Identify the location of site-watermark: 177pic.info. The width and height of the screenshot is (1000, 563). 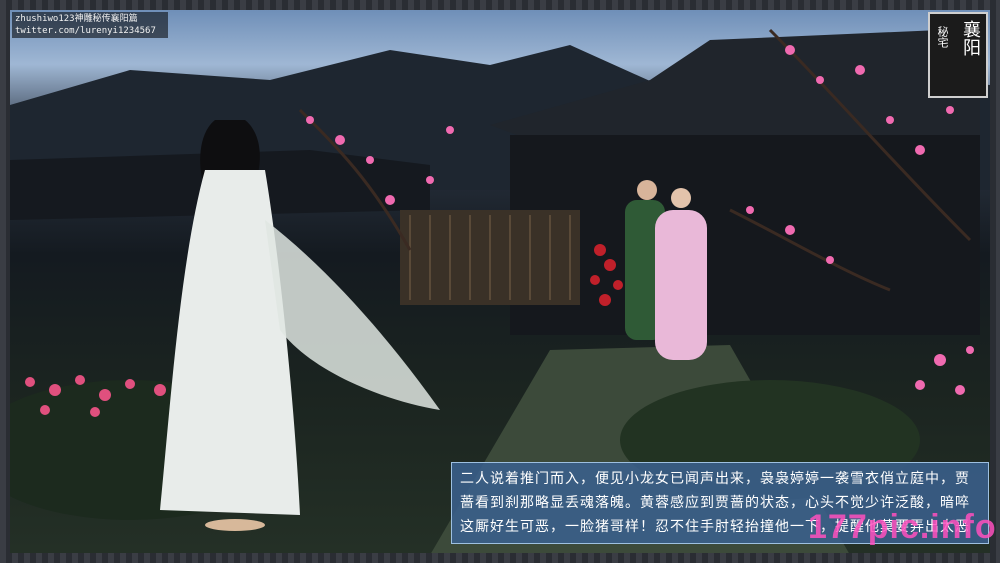
(902, 527).